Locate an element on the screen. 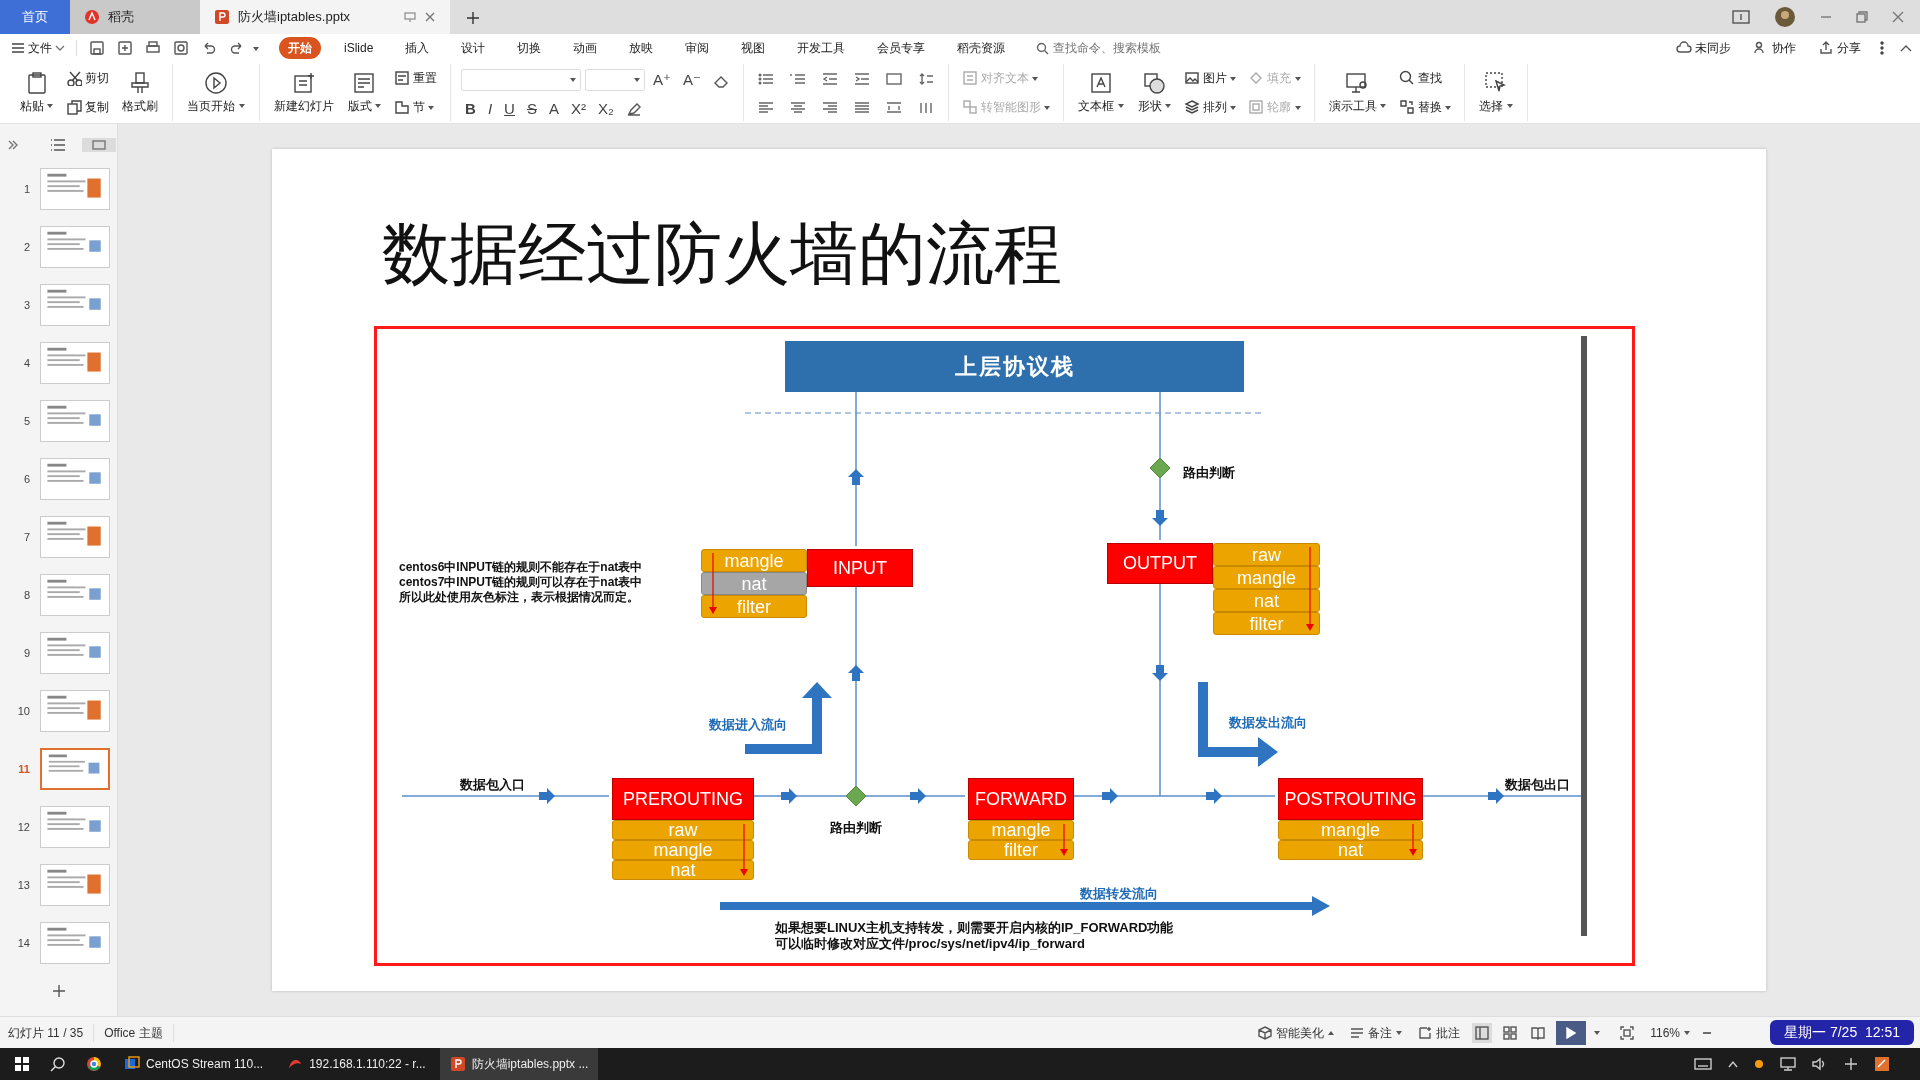  slide-thumbnail-item: 12 is located at coordinates (58, 827).